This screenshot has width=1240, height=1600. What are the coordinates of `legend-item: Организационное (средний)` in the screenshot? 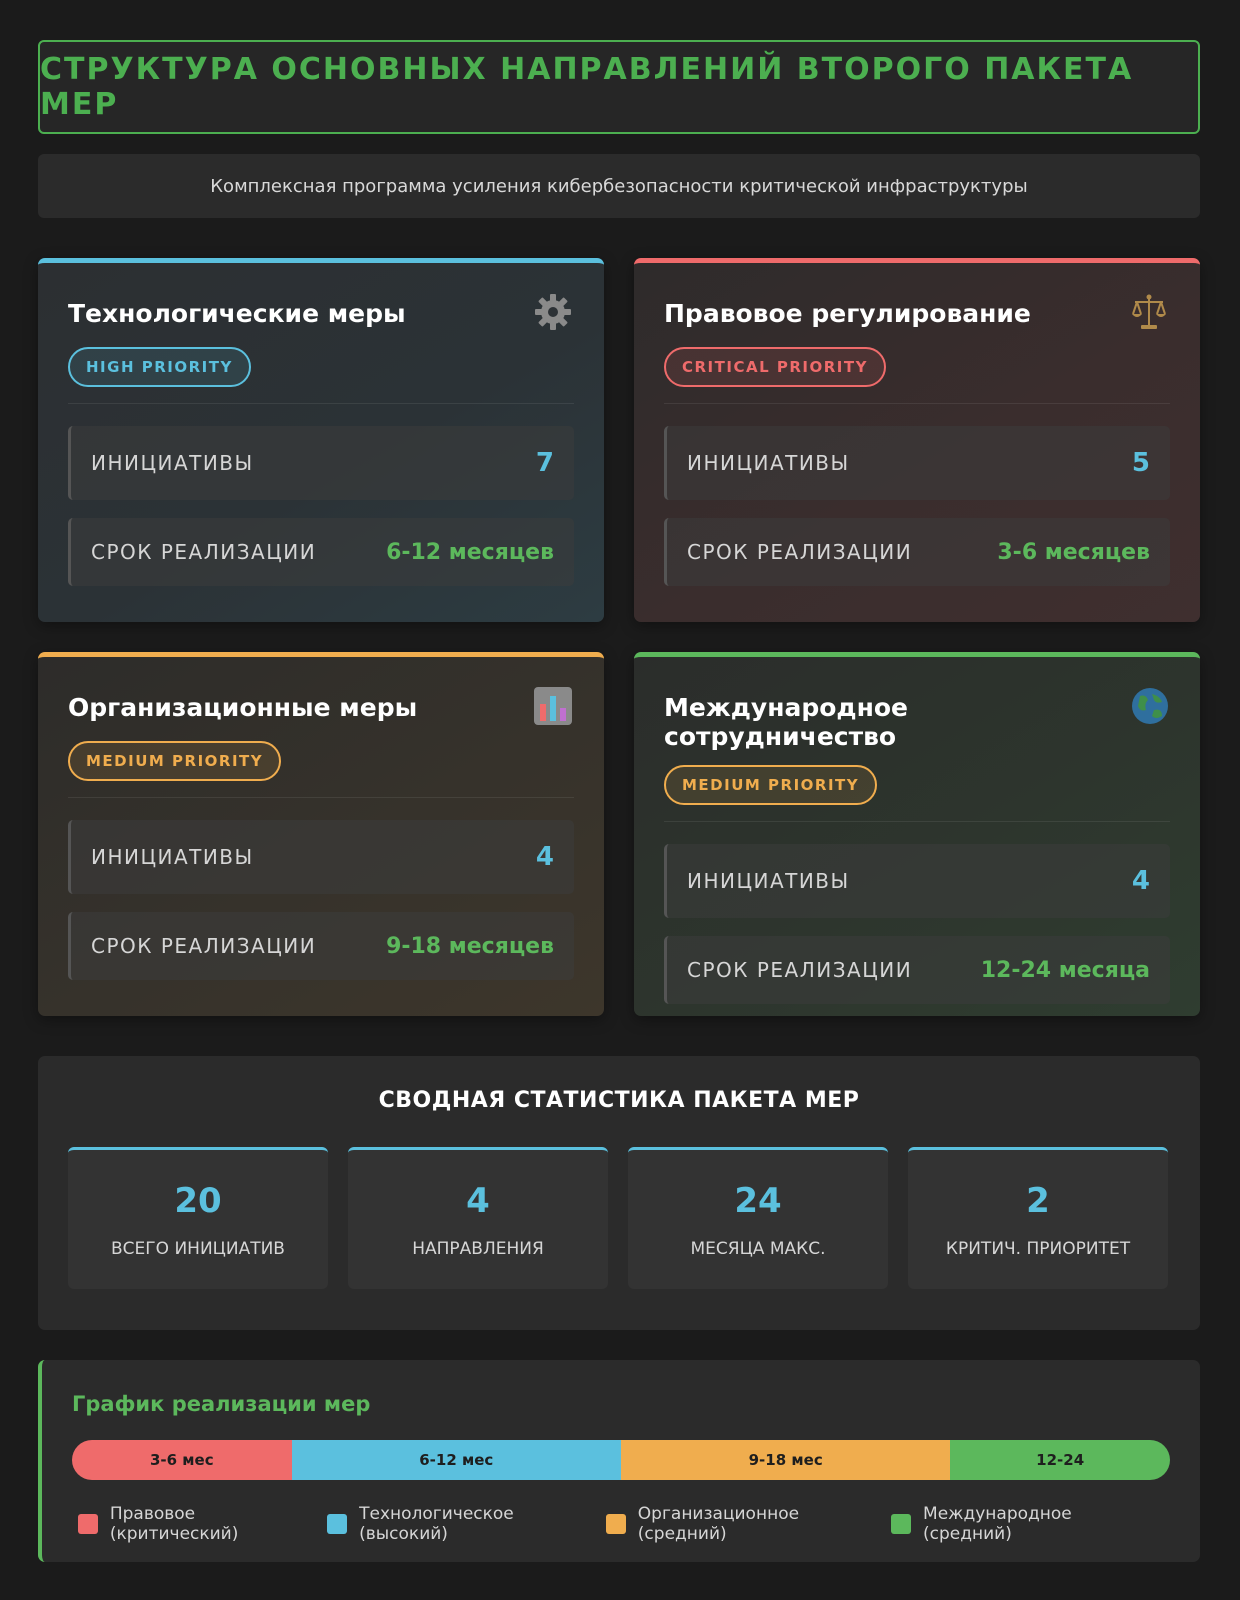 It's located at (748, 1524).